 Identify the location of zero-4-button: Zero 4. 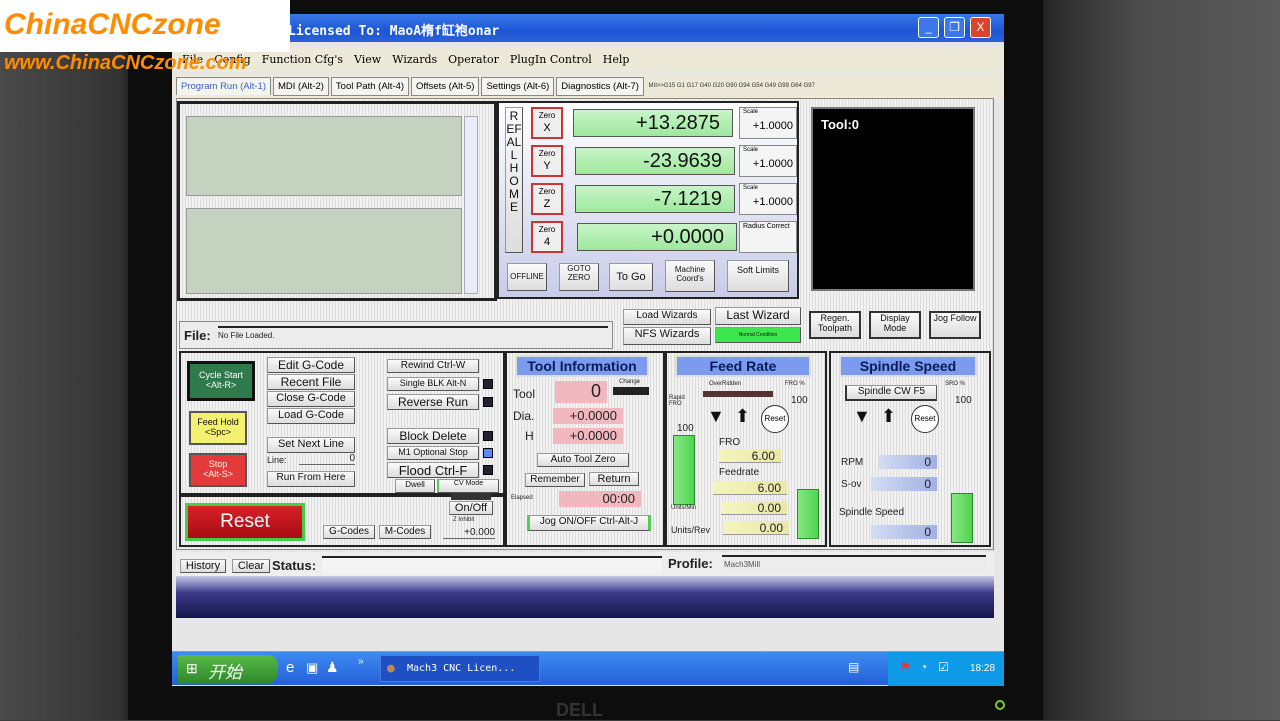
(547, 237).